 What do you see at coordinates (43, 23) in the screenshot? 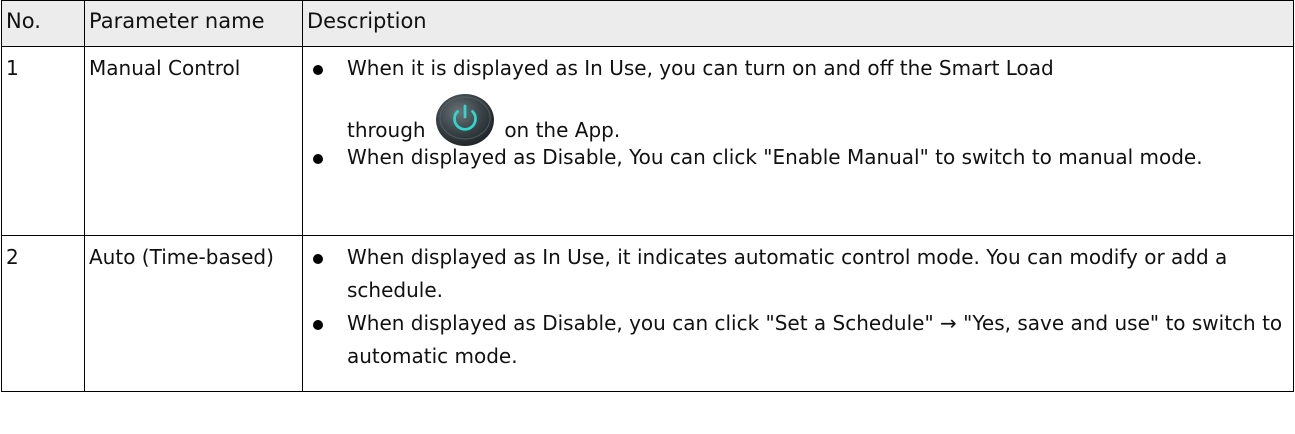
I see `header-no: No.` at bounding box center [43, 23].